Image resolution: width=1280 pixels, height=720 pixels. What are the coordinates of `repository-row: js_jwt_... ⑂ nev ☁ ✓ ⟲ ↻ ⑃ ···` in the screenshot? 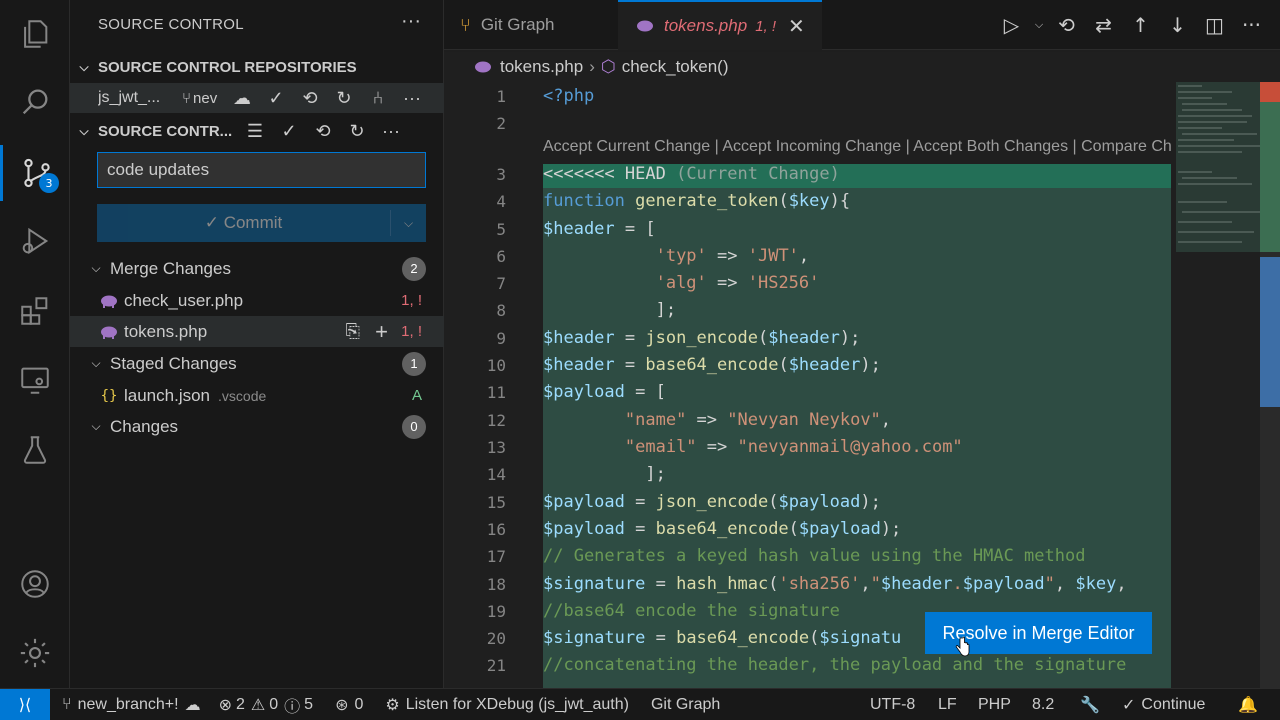 It's located at (257, 98).